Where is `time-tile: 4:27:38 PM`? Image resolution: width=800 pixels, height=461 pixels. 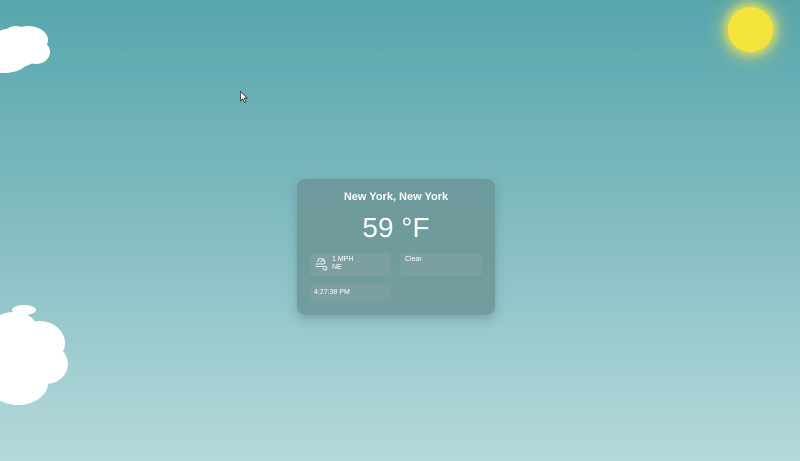
time-tile: 4:27:38 PM is located at coordinates (350, 293).